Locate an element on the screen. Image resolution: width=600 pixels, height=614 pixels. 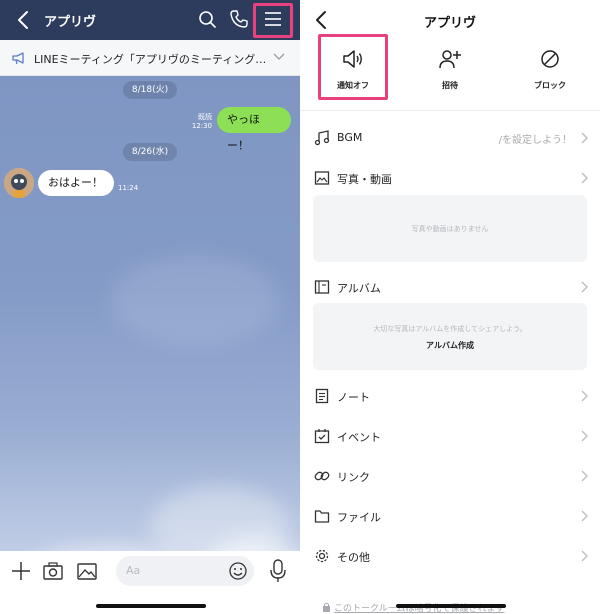
row-label: ノート is located at coordinates (353, 397).